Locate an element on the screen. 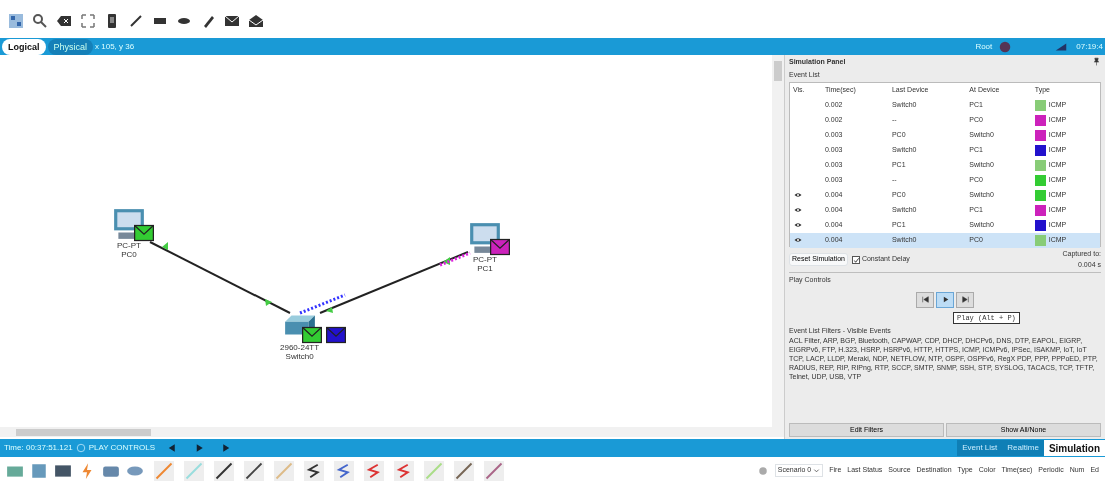 The image size is (1105, 485). play-controls-label: PLAY CONTROLS is located at coordinates (122, 448).